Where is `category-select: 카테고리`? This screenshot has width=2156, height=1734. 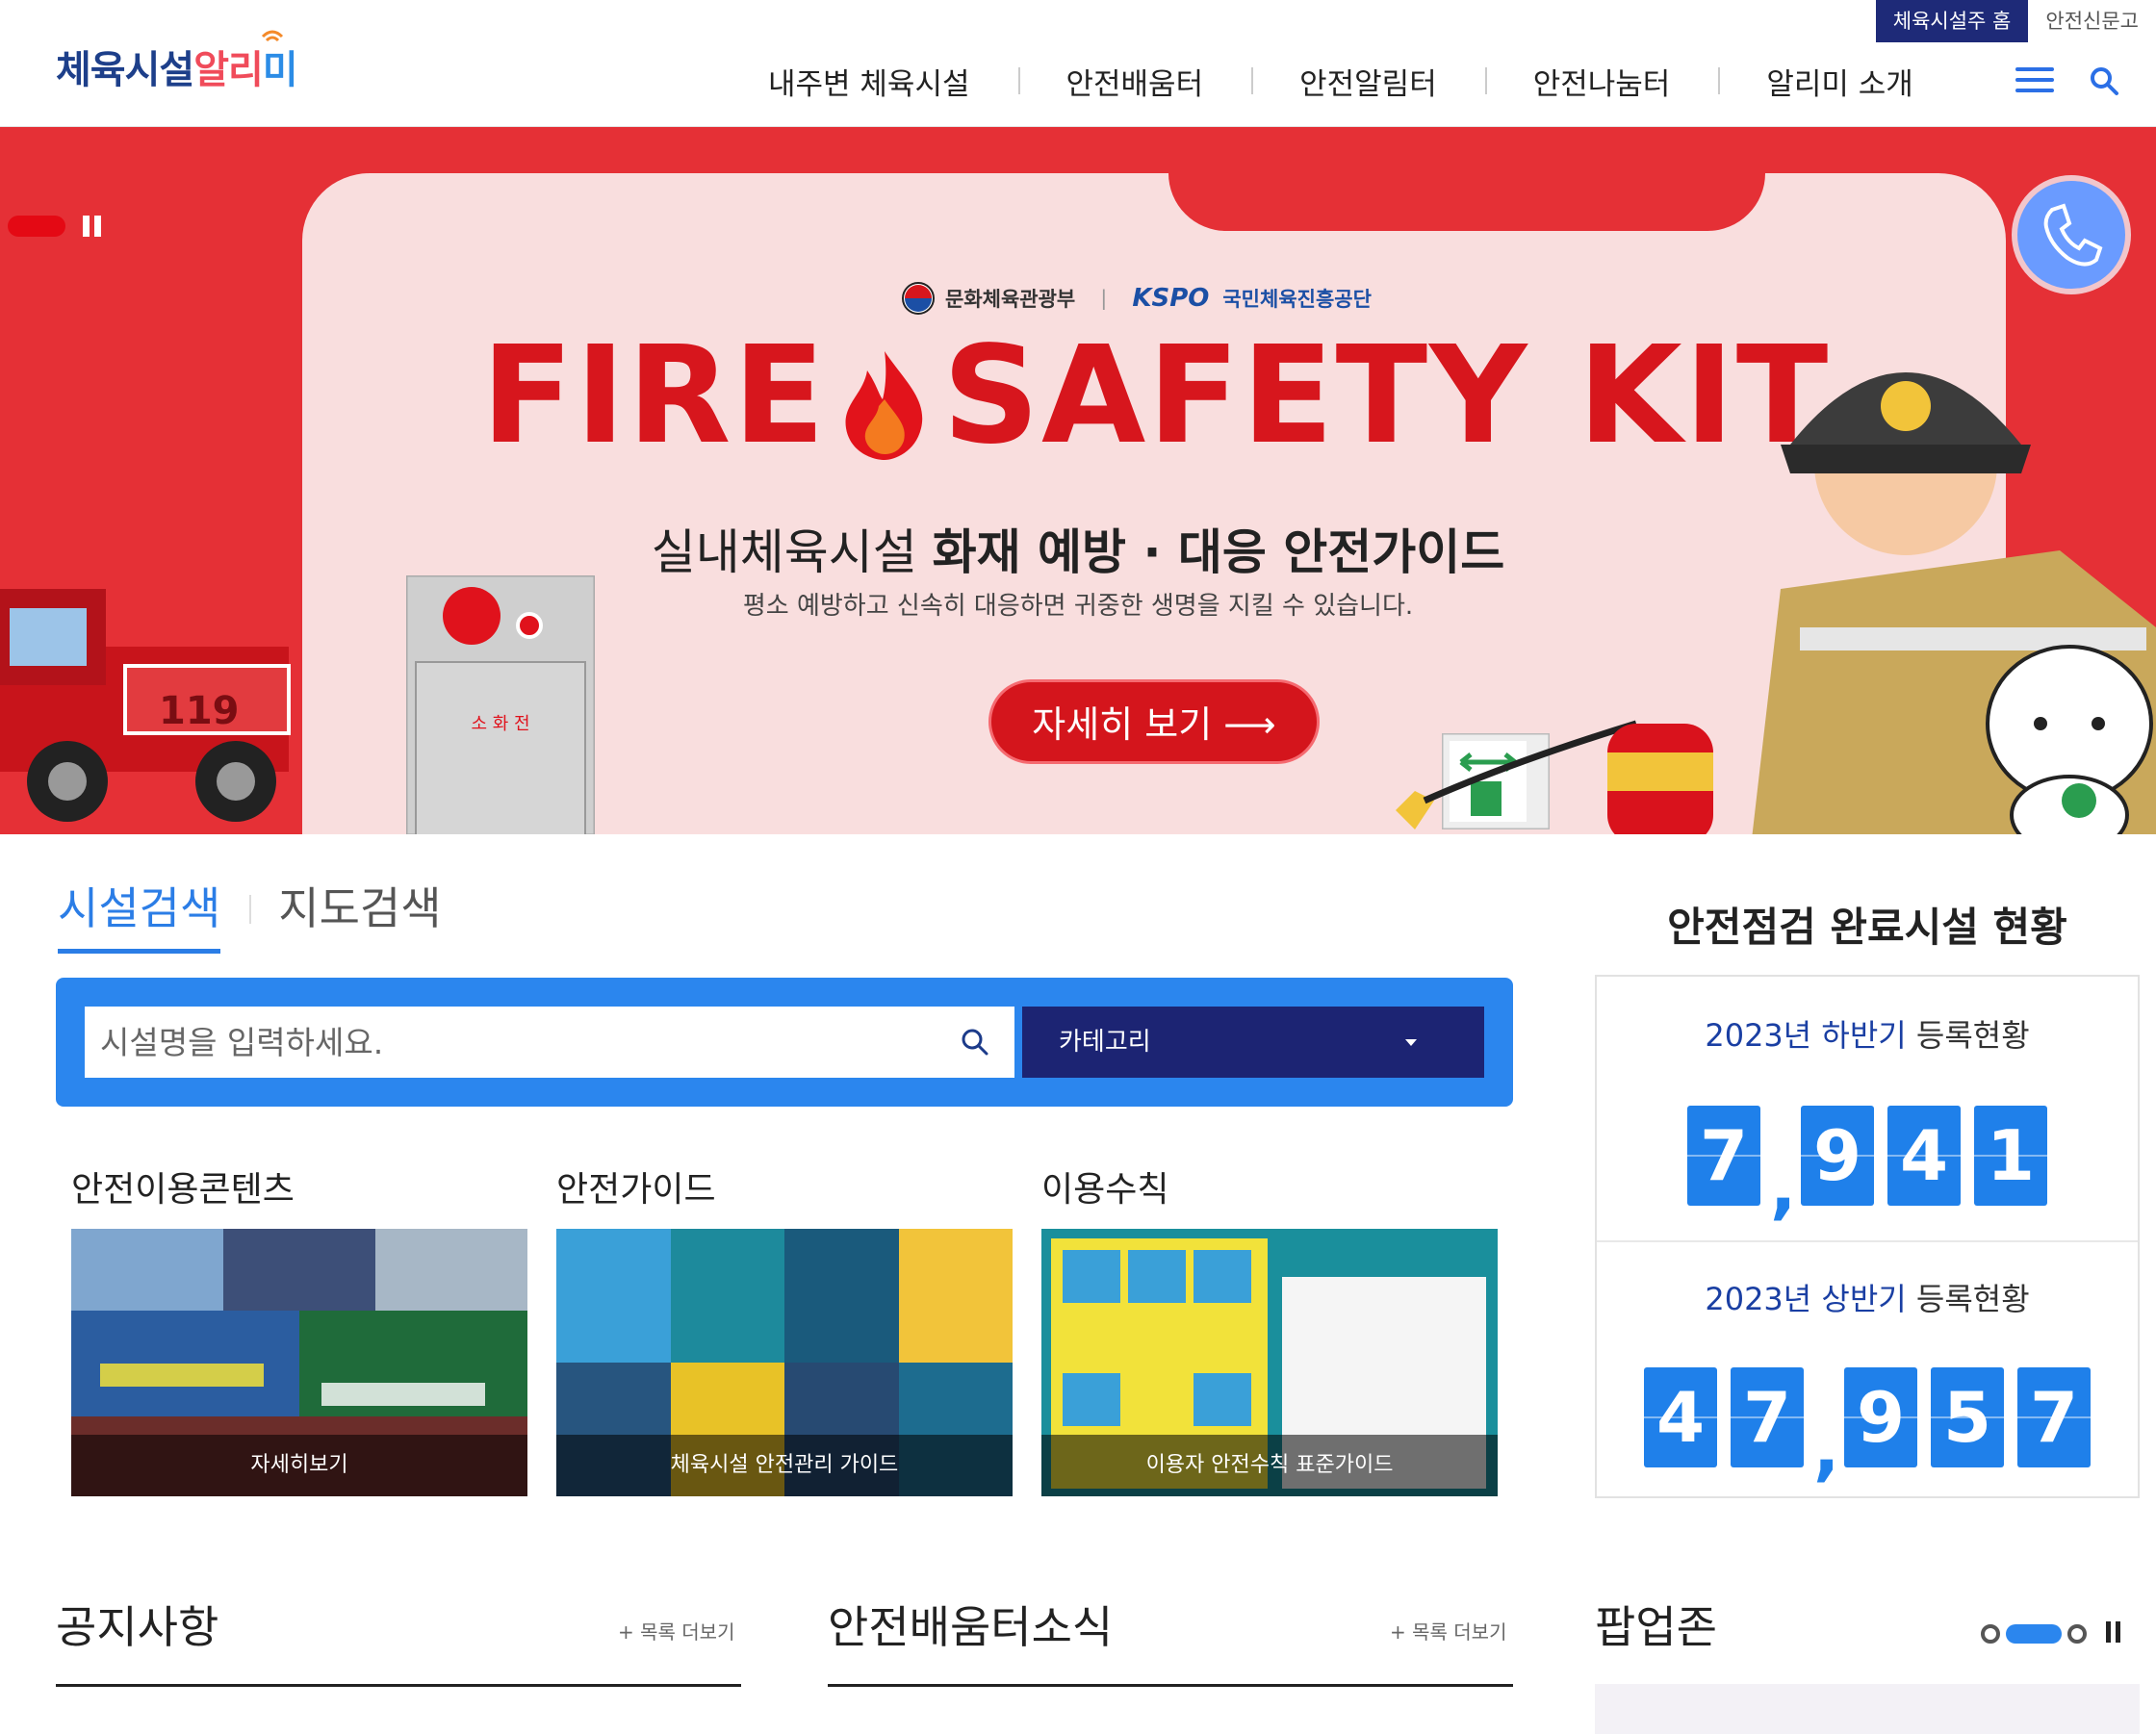
category-select: 카테고리 is located at coordinates (1253, 1042).